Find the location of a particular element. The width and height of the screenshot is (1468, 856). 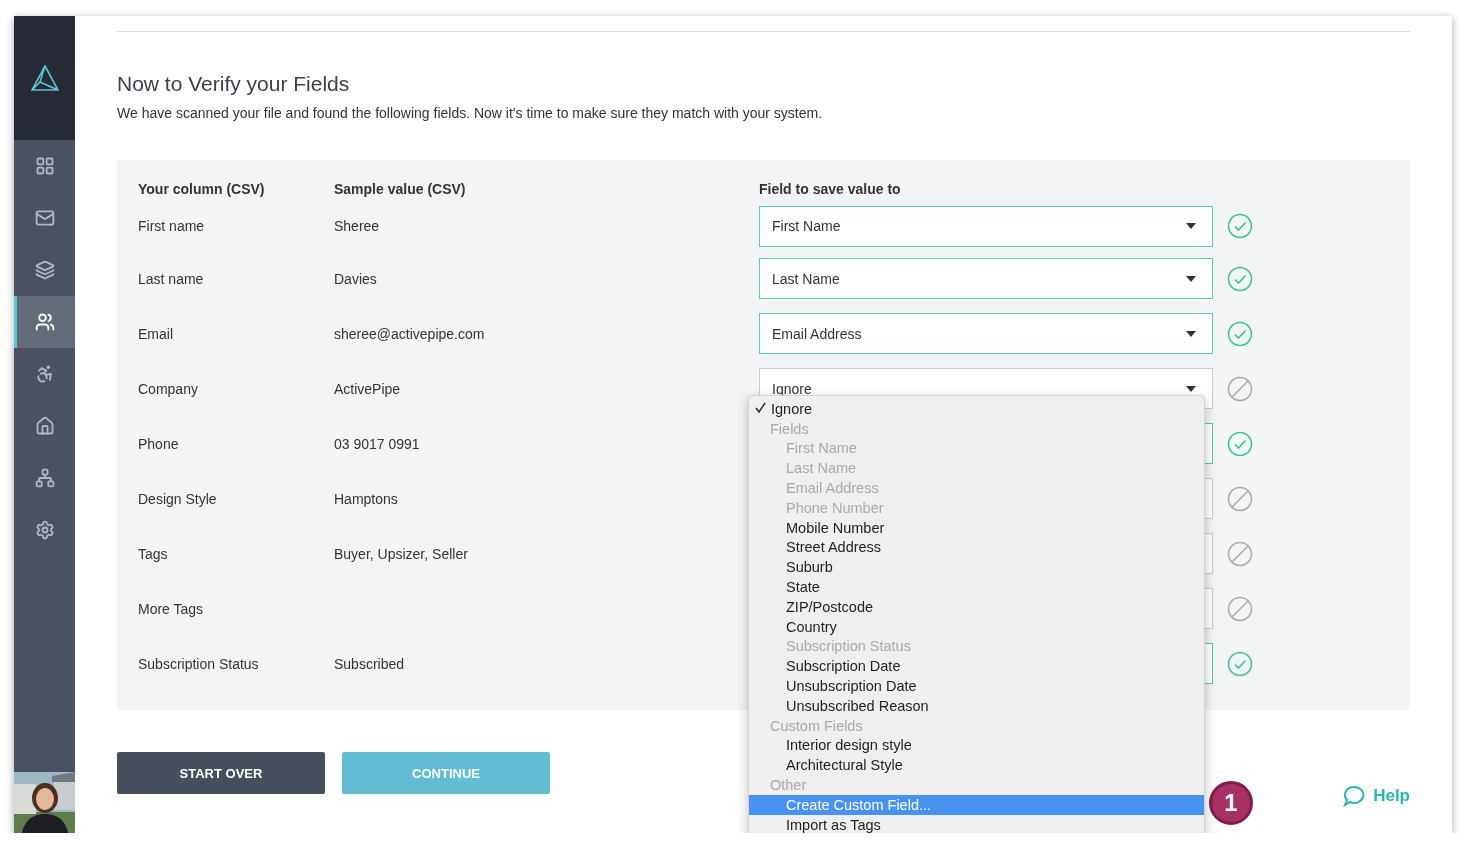

table-cell-text: Subscribed is located at coordinates (370, 663).